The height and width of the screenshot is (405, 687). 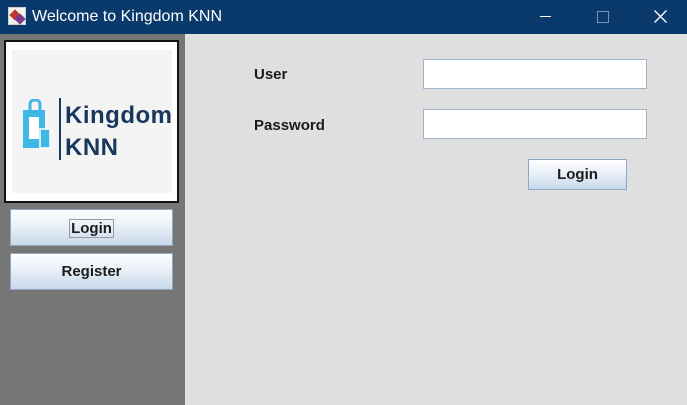 What do you see at coordinates (577, 174) in the screenshot?
I see `login-button: Login` at bounding box center [577, 174].